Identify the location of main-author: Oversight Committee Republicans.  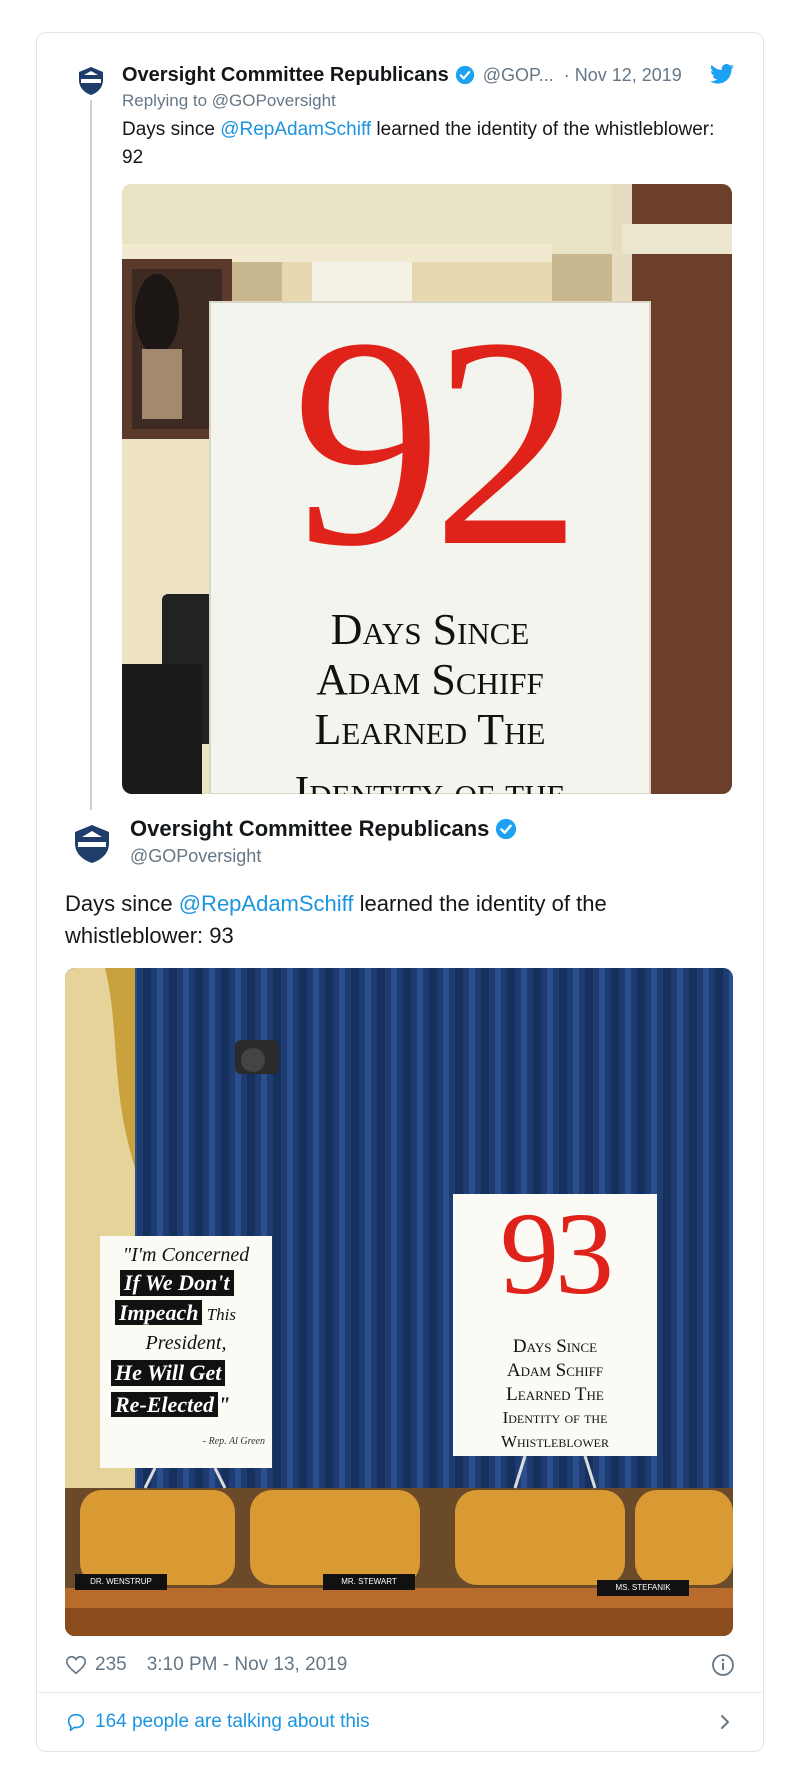
(323, 829).